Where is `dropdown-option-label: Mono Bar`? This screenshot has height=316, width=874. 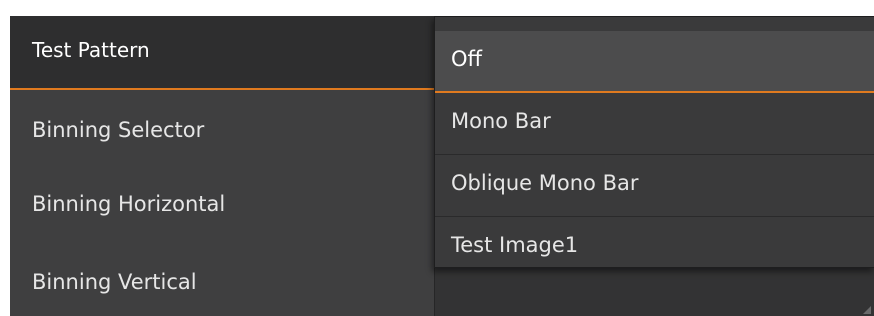
dropdown-option-label: Mono Bar is located at coordinates (501, 121).